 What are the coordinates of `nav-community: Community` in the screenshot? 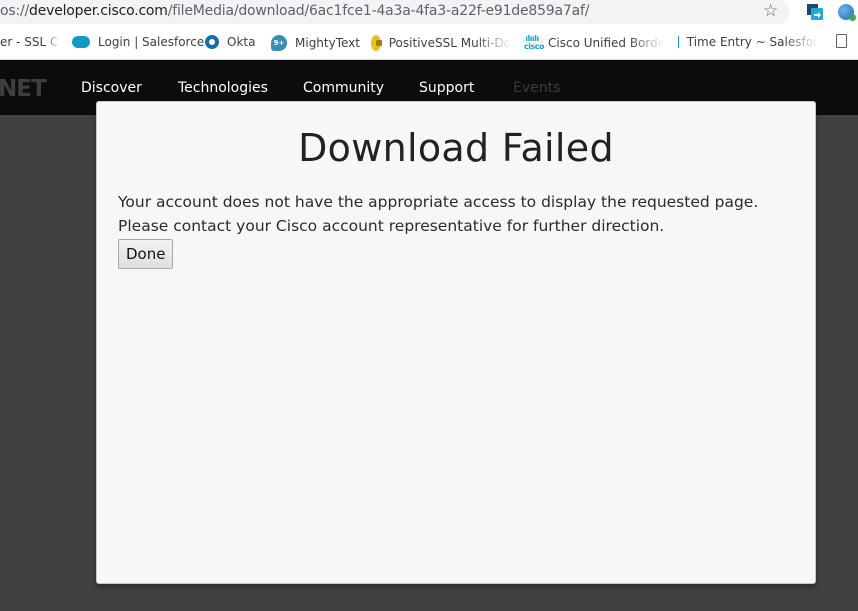 It's located at (343, 88).